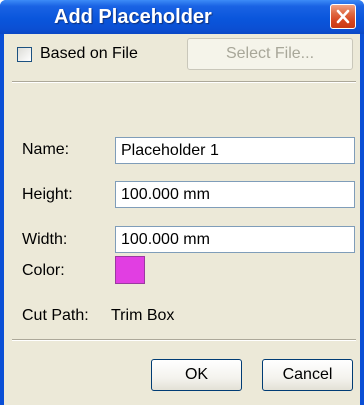  Describe the element at coordinates (184, 82) in the screenshot. I see `separator-top` at that location.